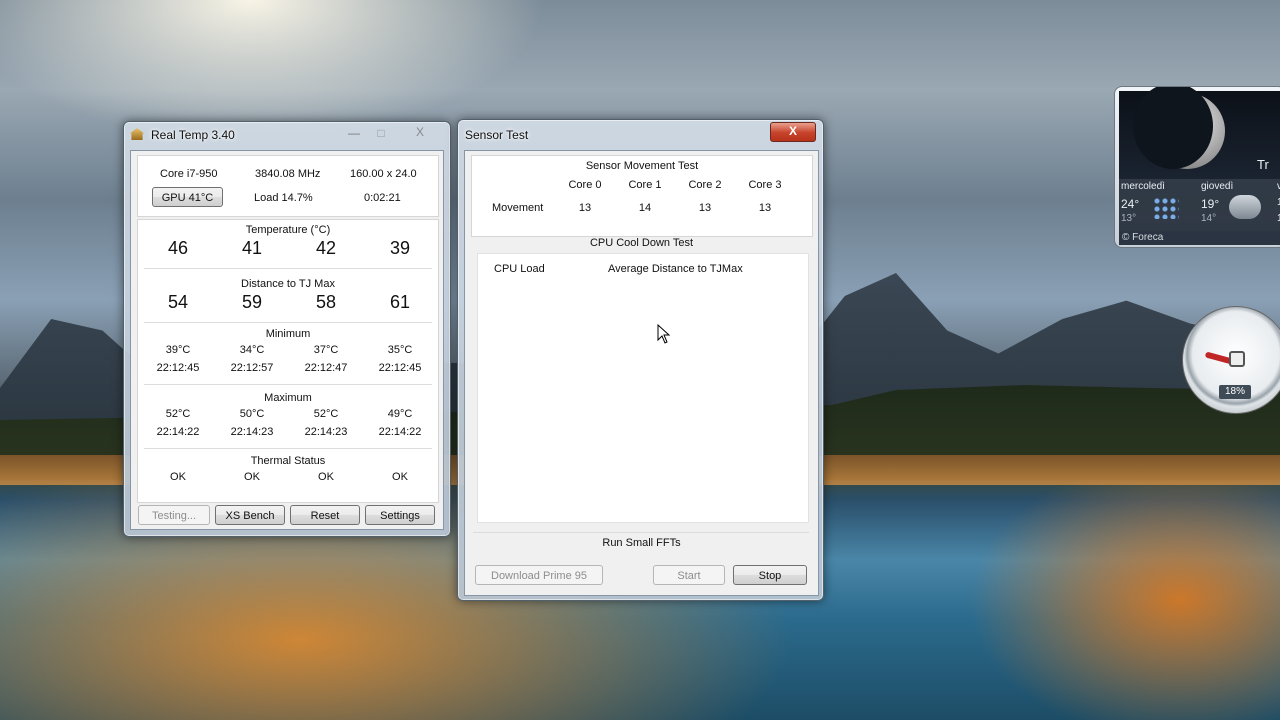  Describe the element at coordinates (178, 350) in the screenshot. I see `core0-min-temp: 39°C` at that location.